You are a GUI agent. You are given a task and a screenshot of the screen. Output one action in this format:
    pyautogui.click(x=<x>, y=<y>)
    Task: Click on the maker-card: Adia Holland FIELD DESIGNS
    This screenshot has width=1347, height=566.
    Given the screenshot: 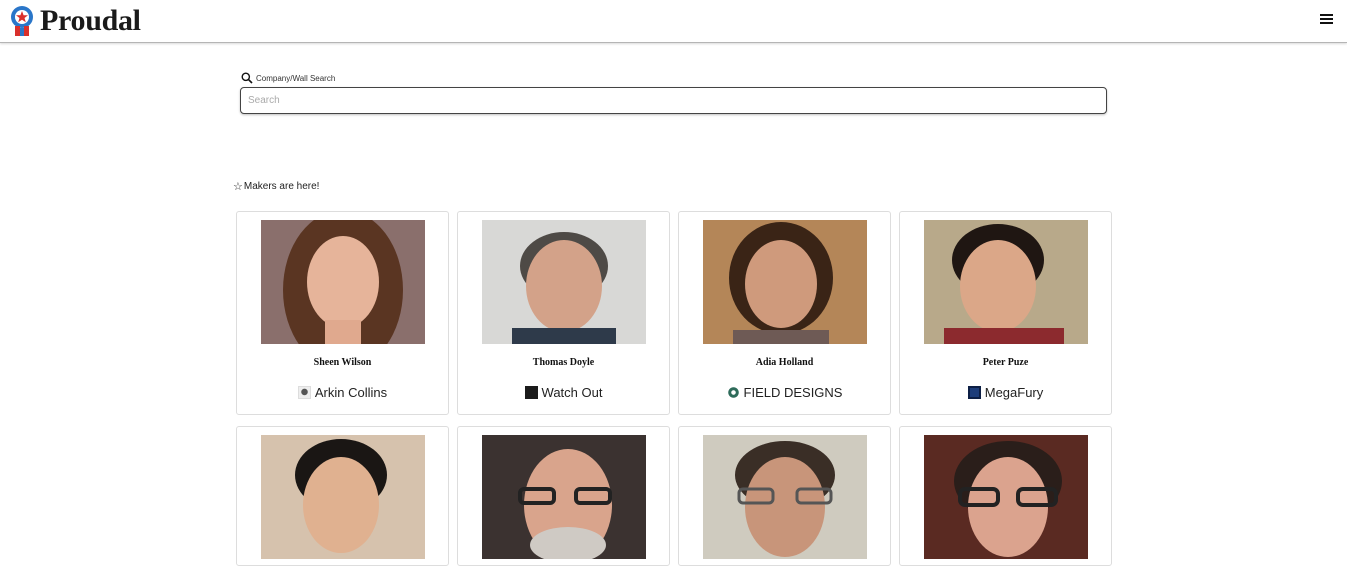 What is the action you would take?
    pyautogui.click(x=784, y=313)
    